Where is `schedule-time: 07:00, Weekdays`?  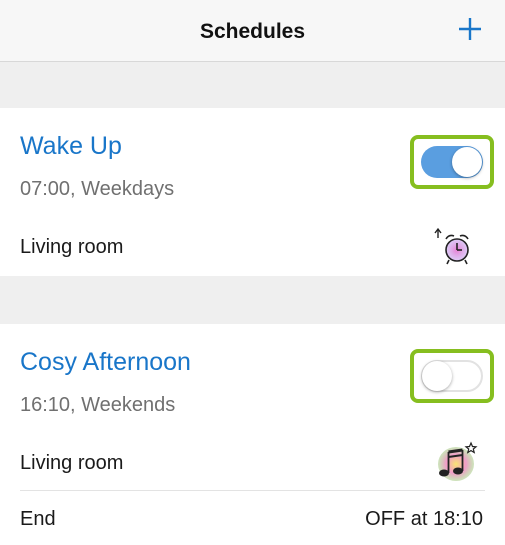 schedule-time: 07:00, Weekdays is located at coordinates (97, 189).